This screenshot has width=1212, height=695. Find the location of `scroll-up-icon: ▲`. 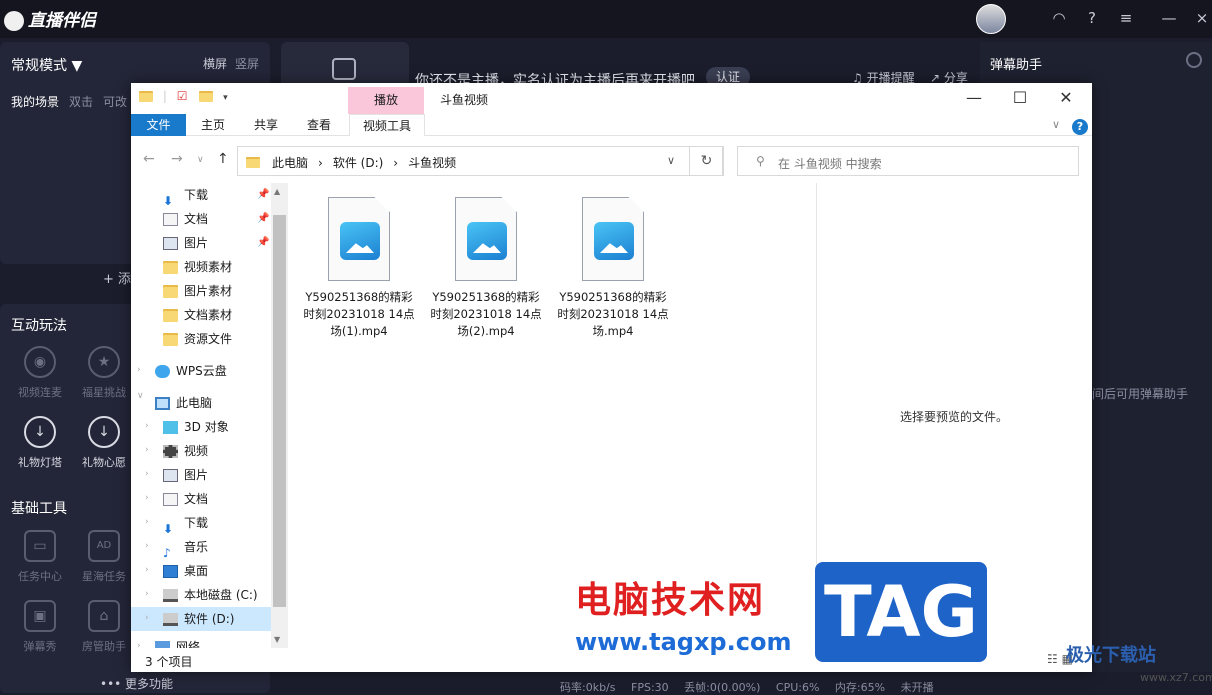

scroll-up-icon: ▲ is located at coordinates (277, 191).